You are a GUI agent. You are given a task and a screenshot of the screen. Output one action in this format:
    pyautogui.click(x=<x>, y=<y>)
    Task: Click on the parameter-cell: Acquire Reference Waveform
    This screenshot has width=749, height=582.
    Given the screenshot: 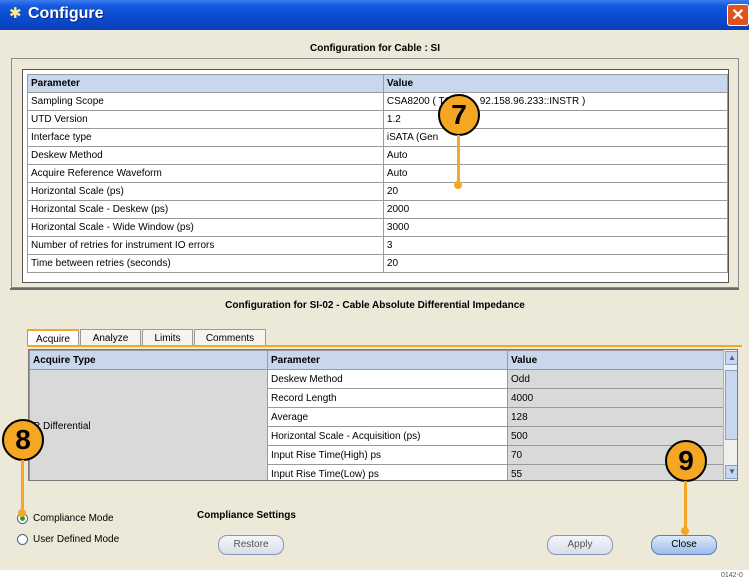 What is the action you would take?
    pyautogui.click(x=205, y=173)
    